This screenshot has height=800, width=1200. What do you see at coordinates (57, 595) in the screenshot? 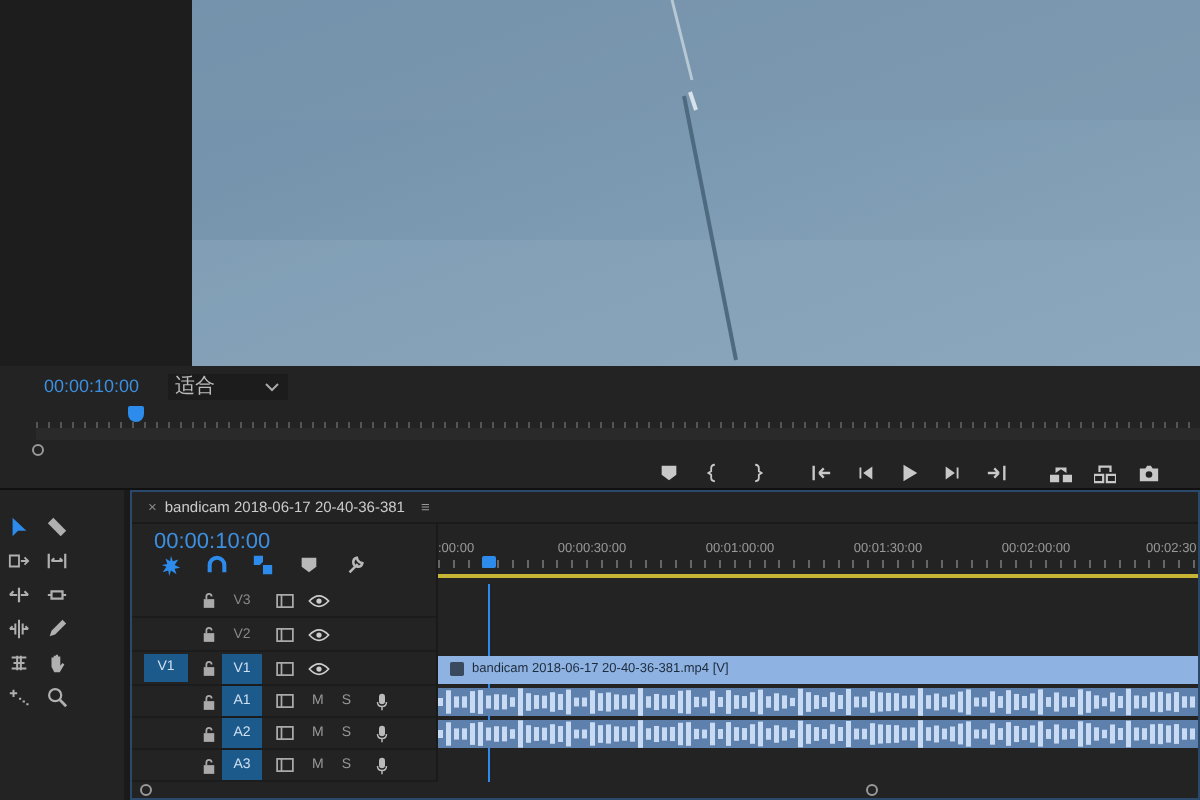
I see `stretch-icon` at bounding box center [57, 595].